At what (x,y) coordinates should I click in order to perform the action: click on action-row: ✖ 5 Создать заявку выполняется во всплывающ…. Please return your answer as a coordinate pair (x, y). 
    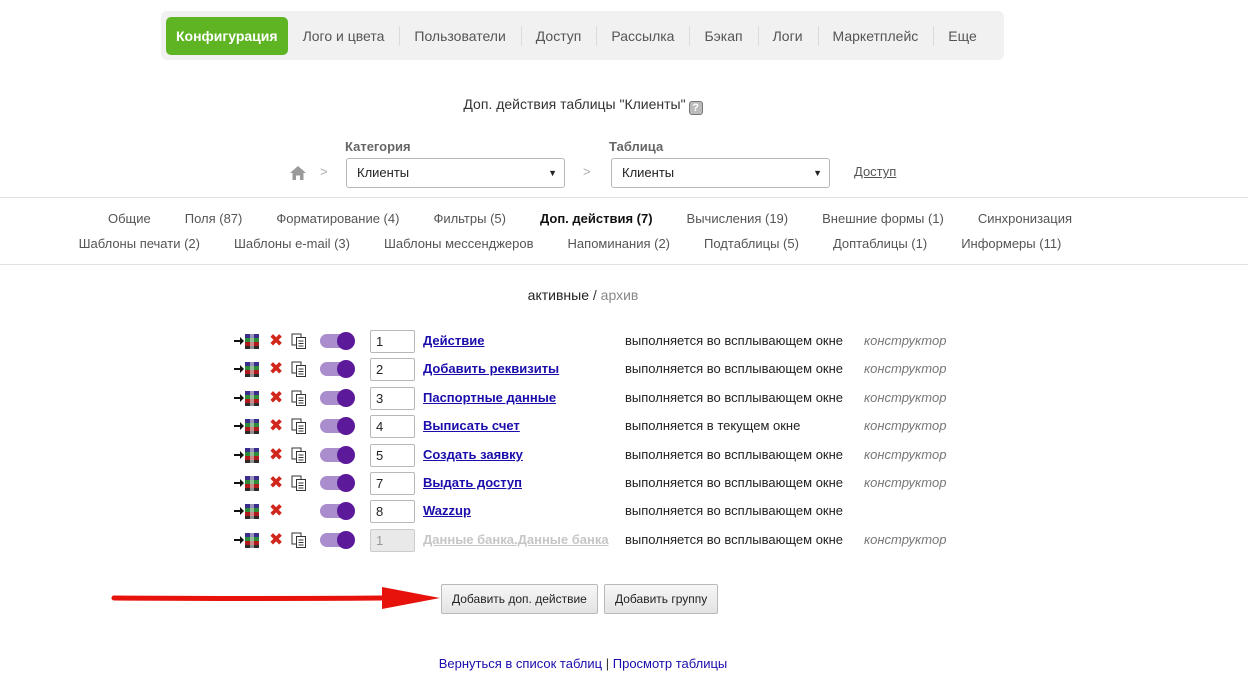
    Looking at the image, I should click on (612, 455).